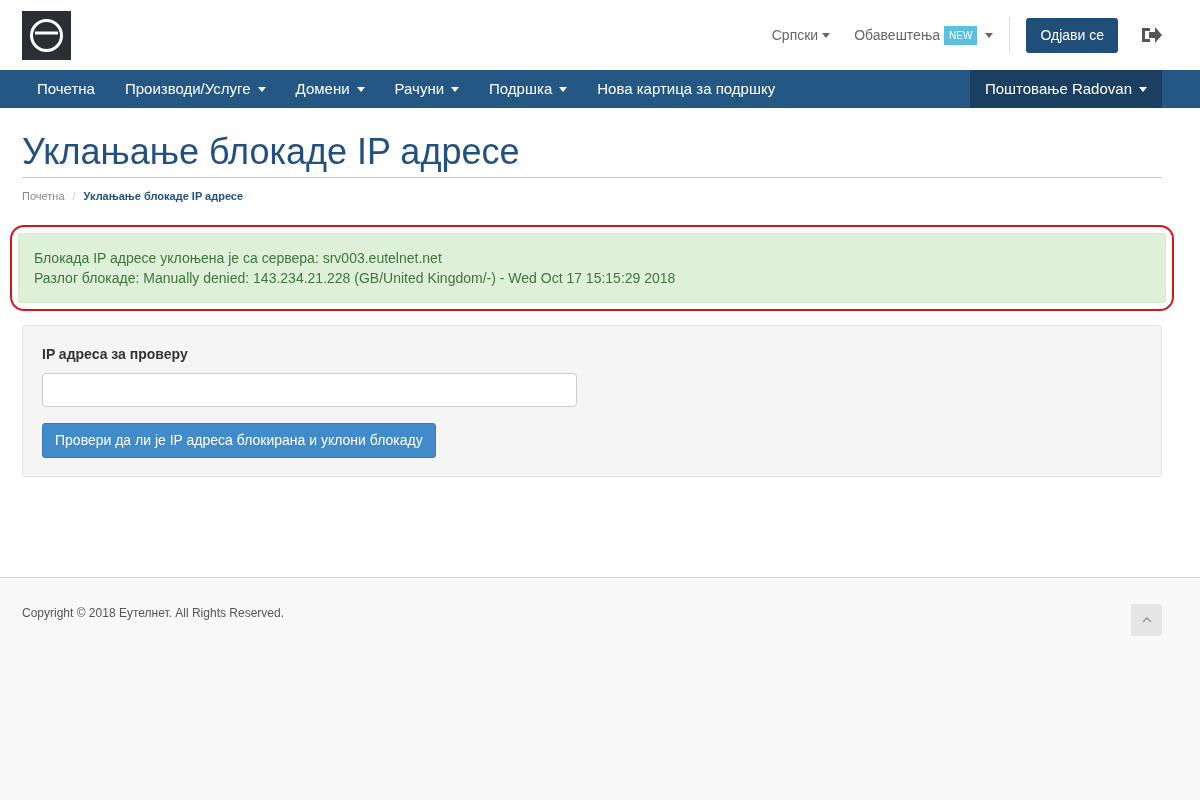 The height and width of the screenshot is (800, 1200). Describe the element at coordinates (195, 89) in the screenshot. I see `nav-item: Производи/Услуге` at that location.